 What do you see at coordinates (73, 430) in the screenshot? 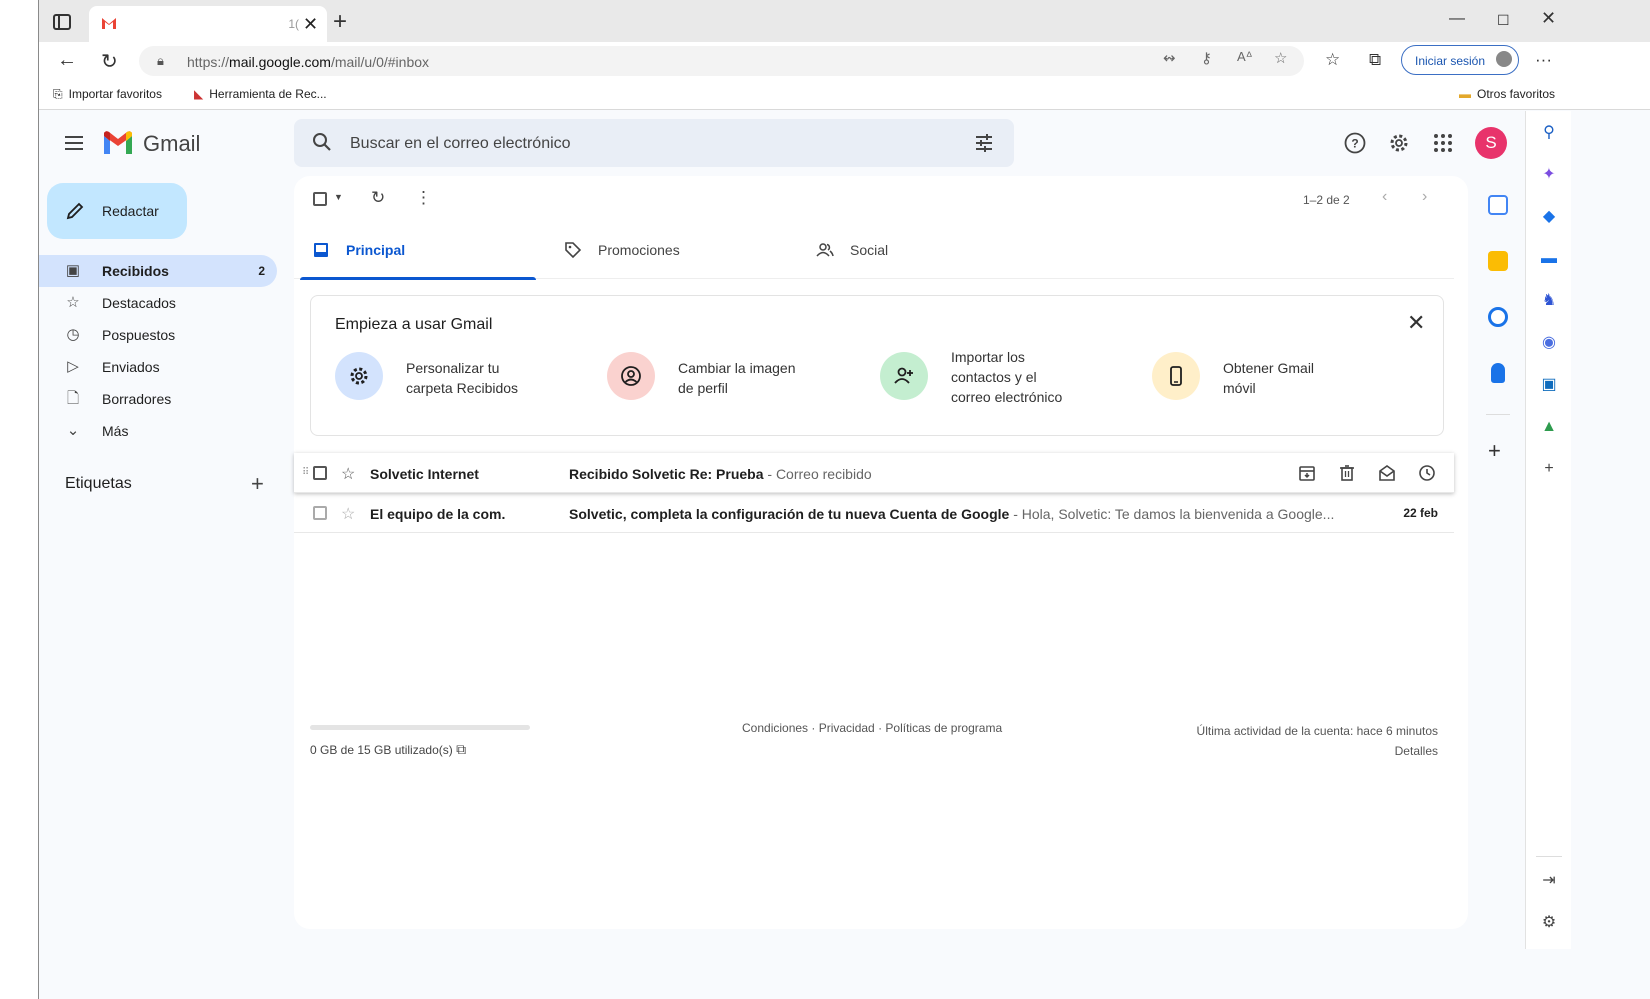
I see `chevron-down-icon: ⌄` at bounding box center [73, 430].